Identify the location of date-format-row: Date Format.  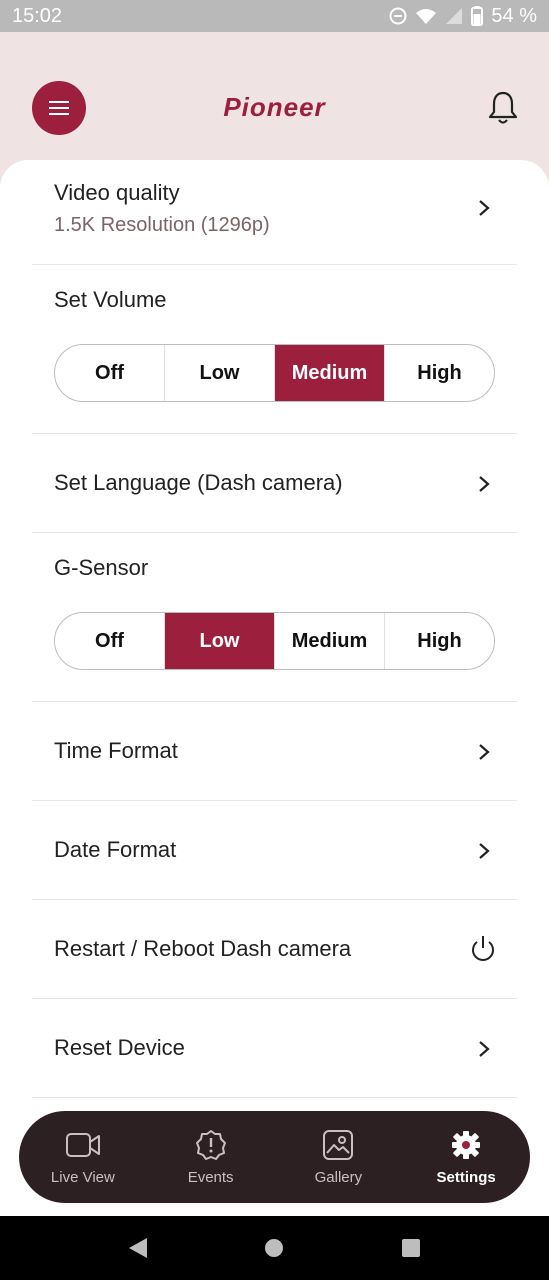
(274, 850).